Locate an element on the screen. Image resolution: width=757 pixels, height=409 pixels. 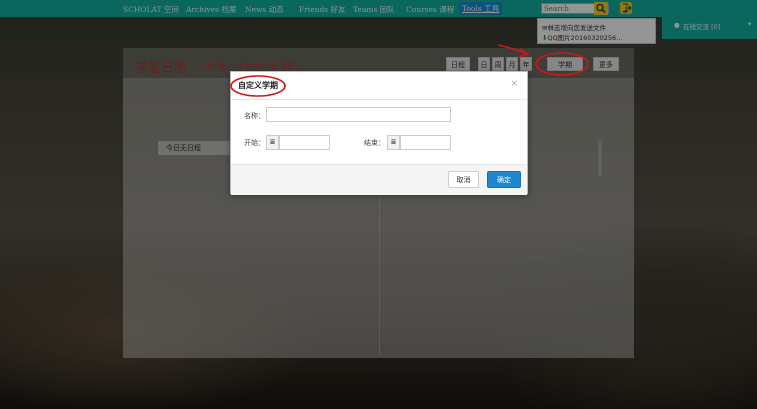
title-highlight-circle is located at coordinates (258, 86).